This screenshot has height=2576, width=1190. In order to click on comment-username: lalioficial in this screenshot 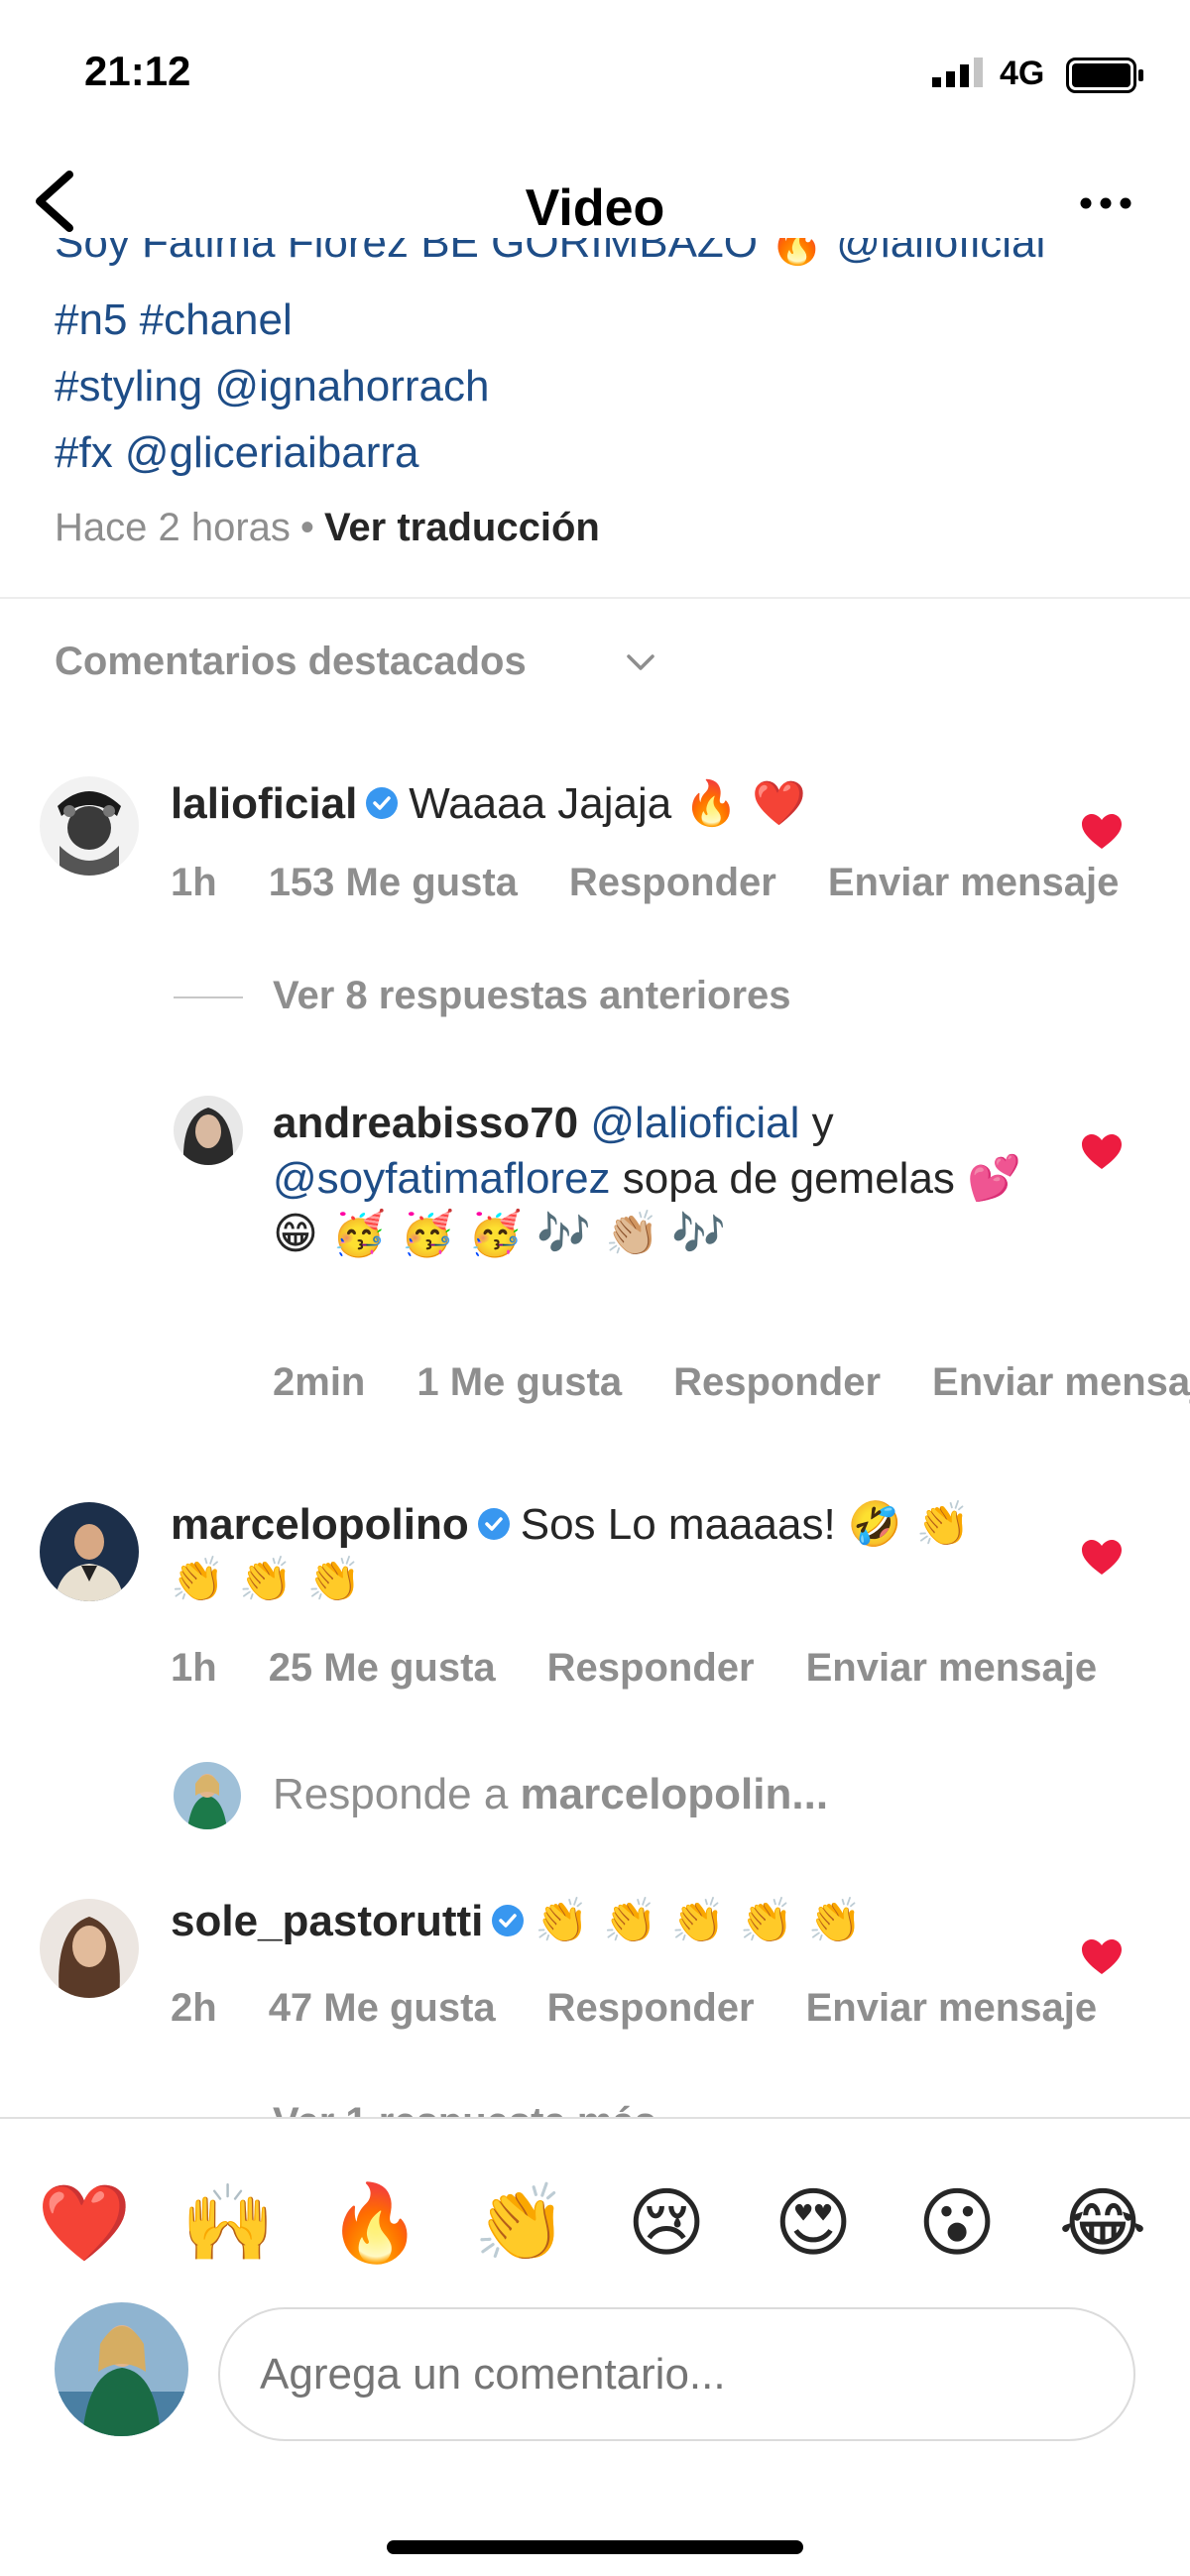, I will do `click(264, 803)`.